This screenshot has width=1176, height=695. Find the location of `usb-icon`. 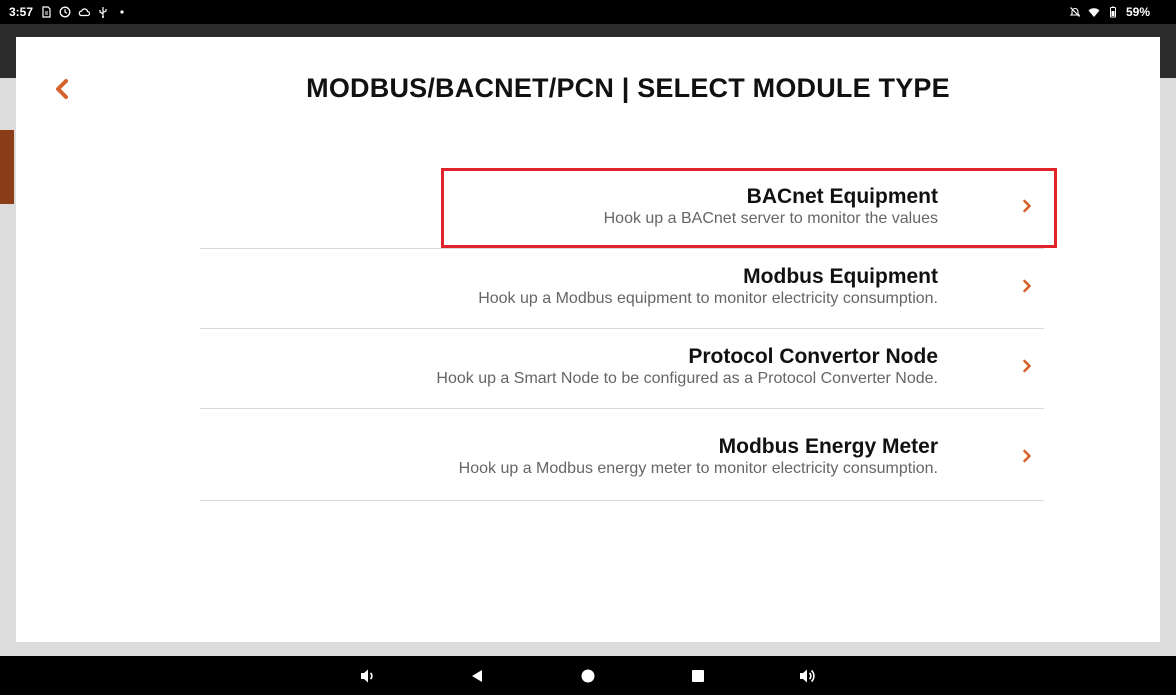

usb-icon is located at coordinates (103, 12).